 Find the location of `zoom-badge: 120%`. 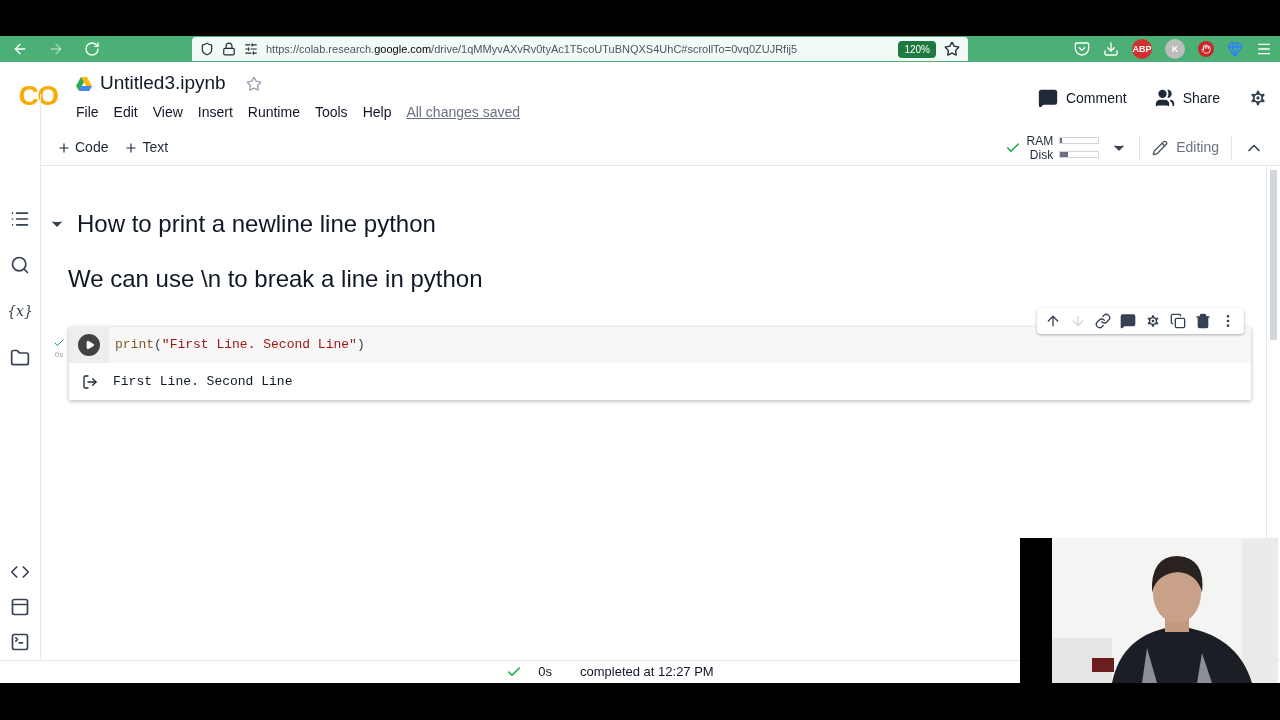

zoom-badge: 120% is located at coordinates (917, 49).